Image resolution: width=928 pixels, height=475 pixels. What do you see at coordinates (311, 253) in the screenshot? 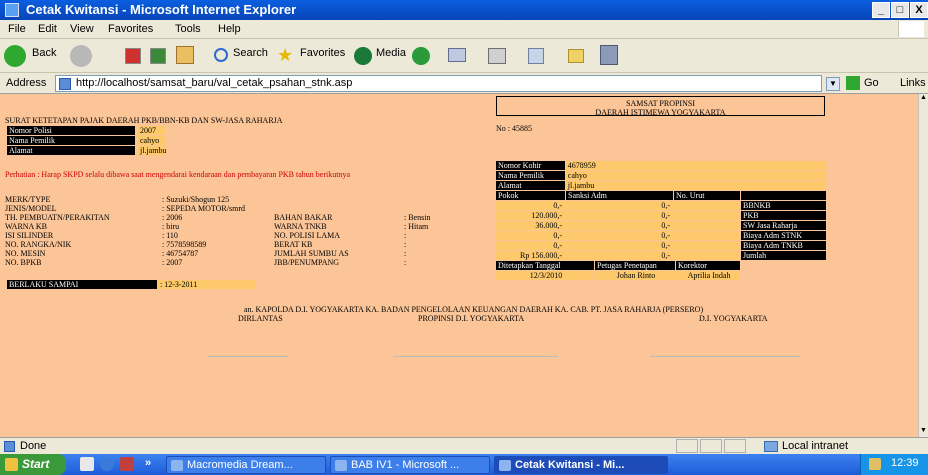
I see `vehicle-label: JUMLAH SUMBU AS` at bounding box center [311, 253].